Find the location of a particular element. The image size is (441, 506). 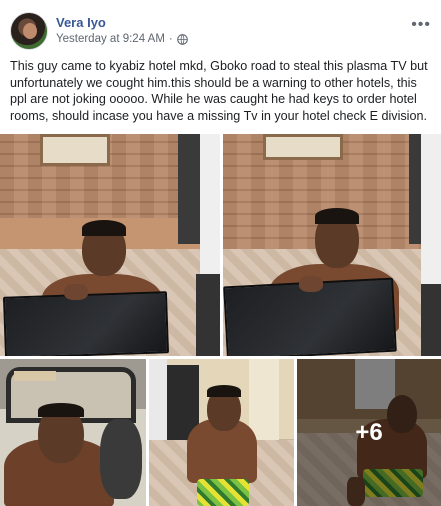

post-photo-5: +6 is located at coordinates (369, 432).